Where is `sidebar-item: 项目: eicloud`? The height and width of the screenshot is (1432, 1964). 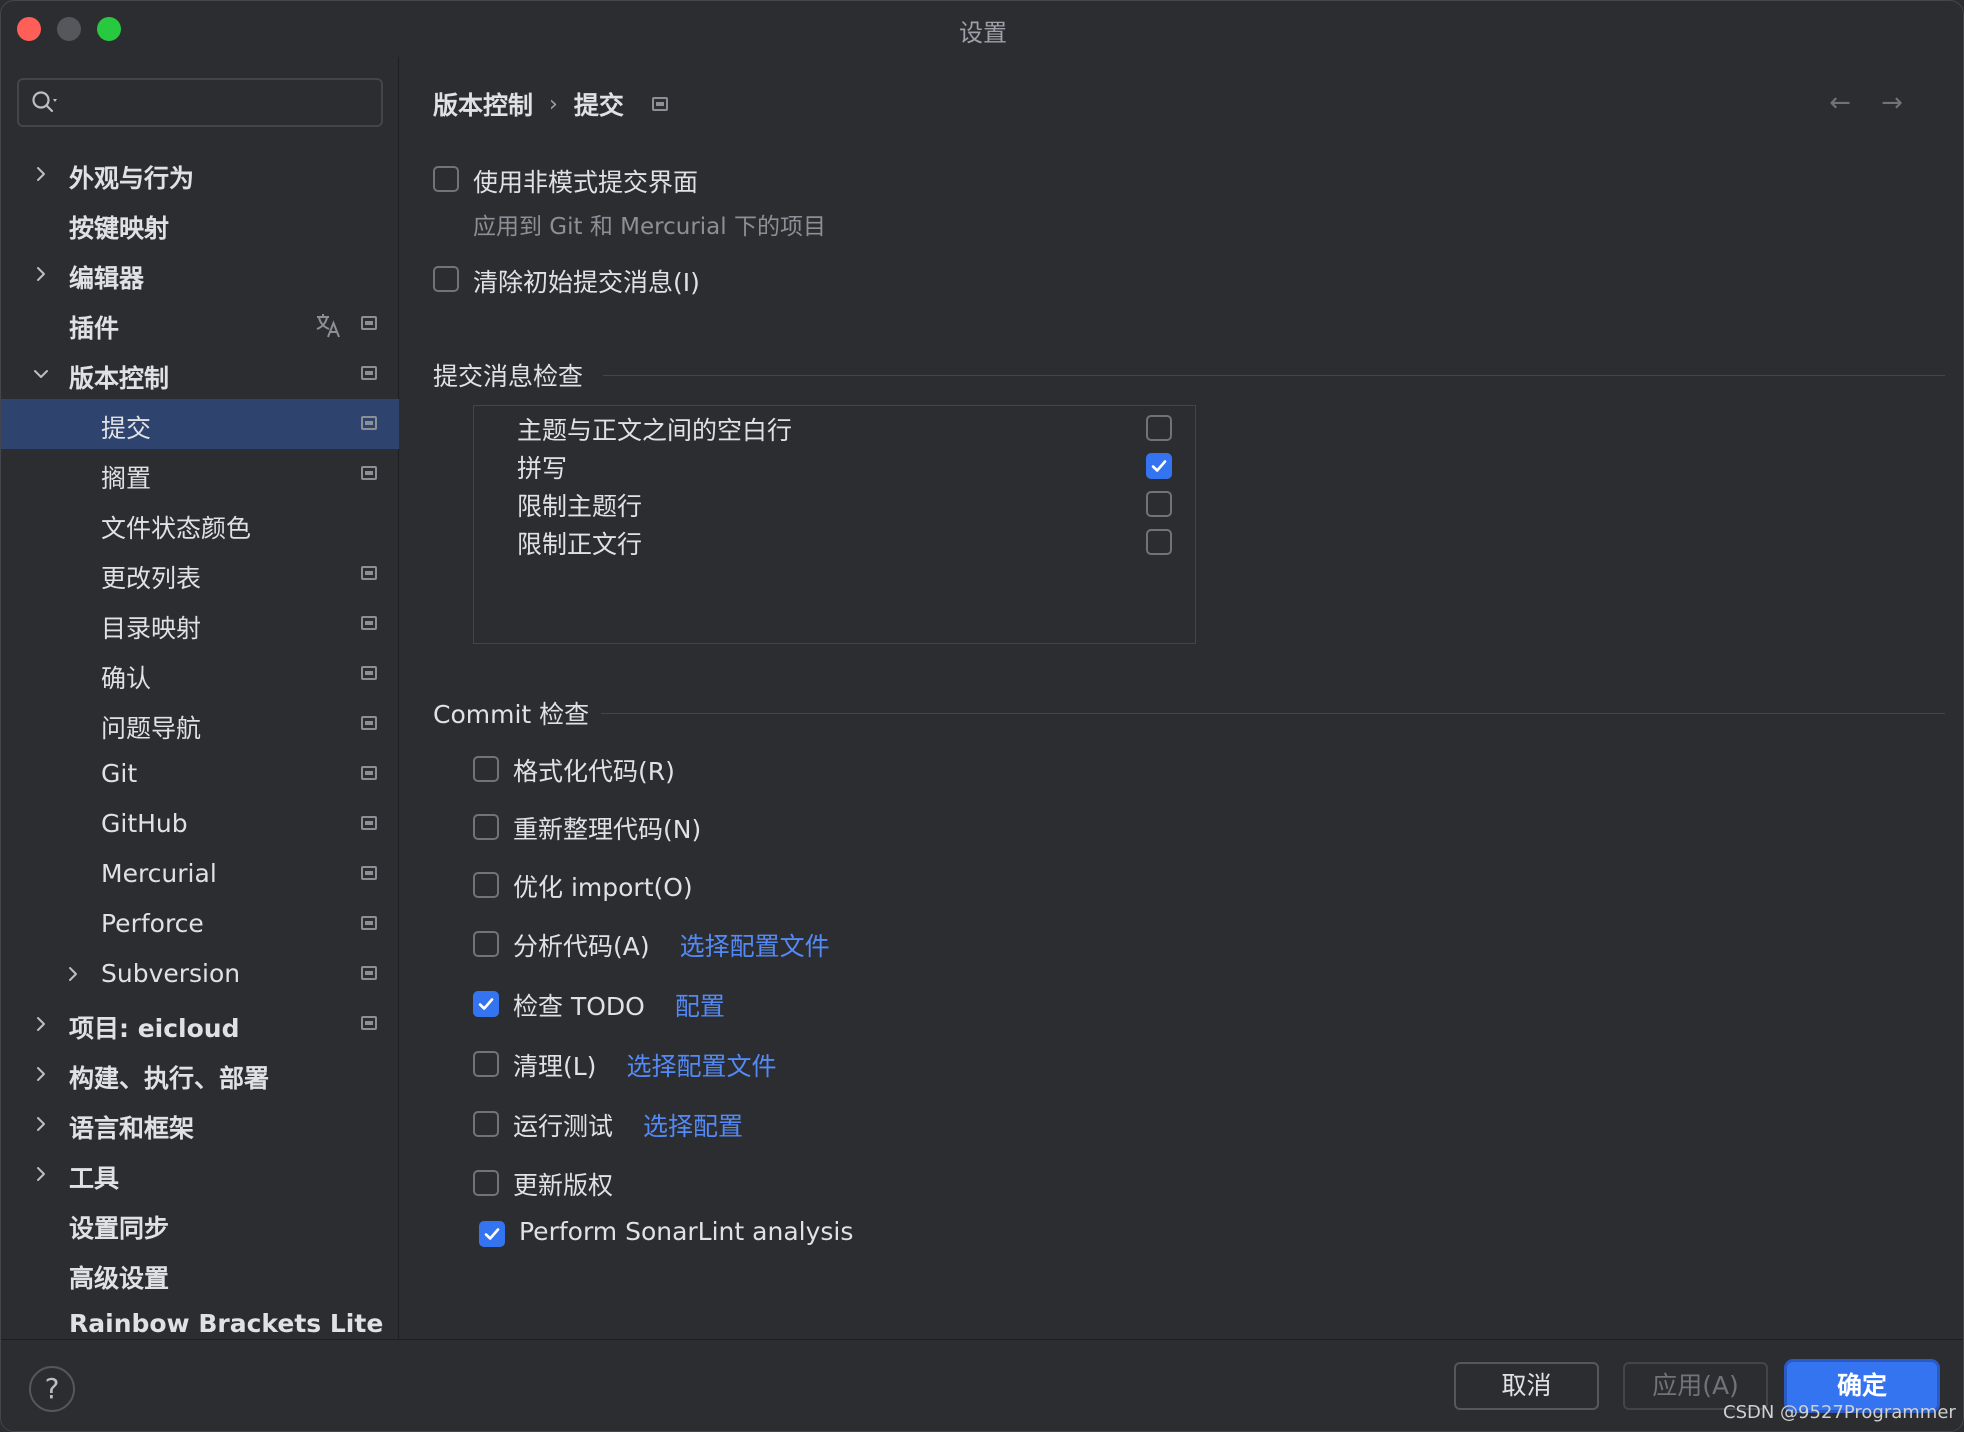
sidebar-item: 项目: eicloud is located at coordinates (200, 1024).